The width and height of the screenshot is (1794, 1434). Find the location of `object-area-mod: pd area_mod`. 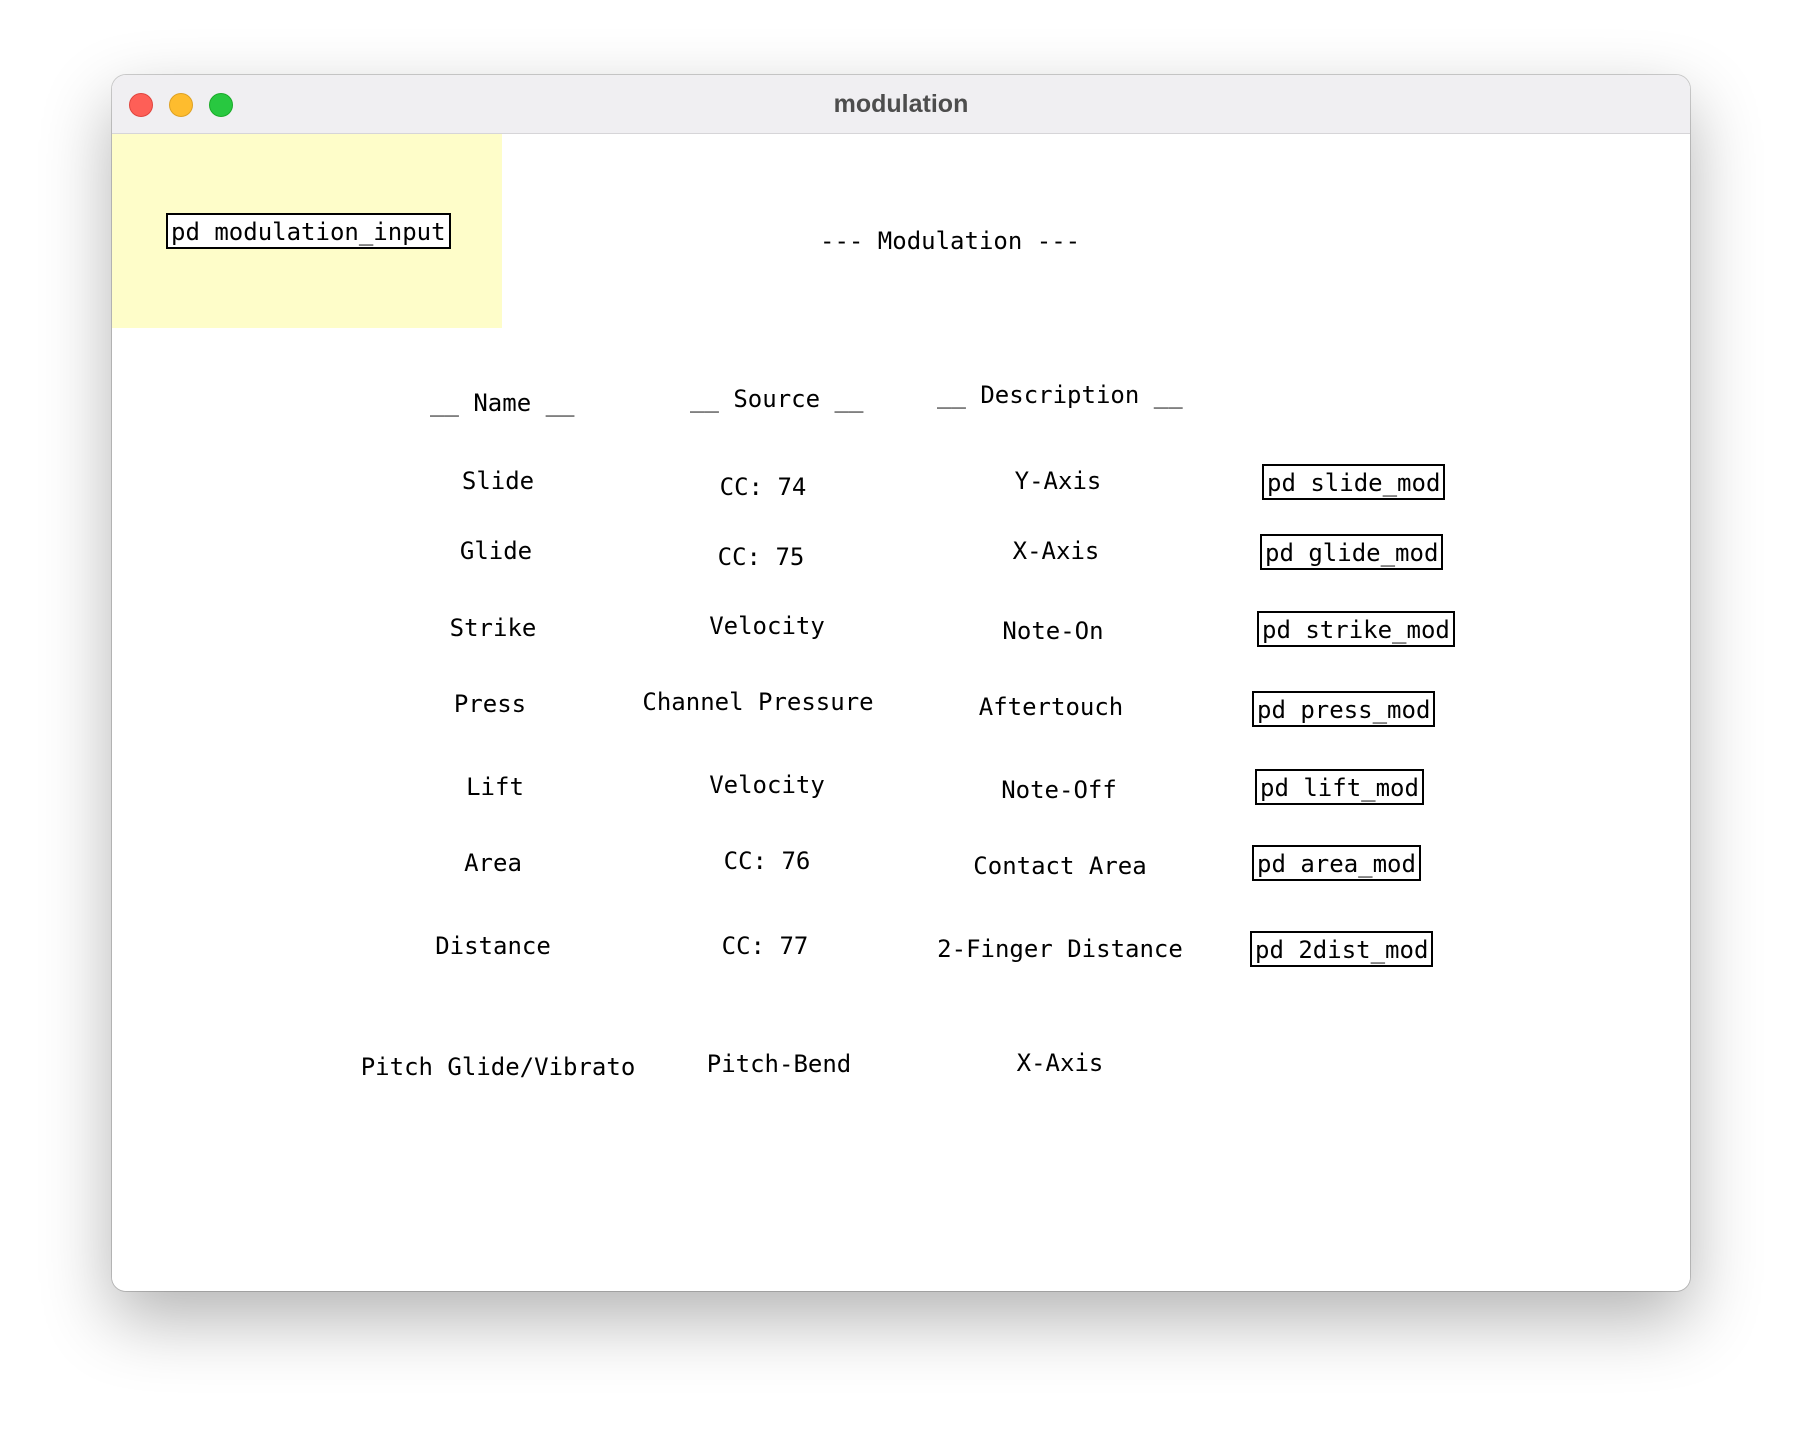

object-area-mod: pd area_mod is located at coordinates (1336, 863).